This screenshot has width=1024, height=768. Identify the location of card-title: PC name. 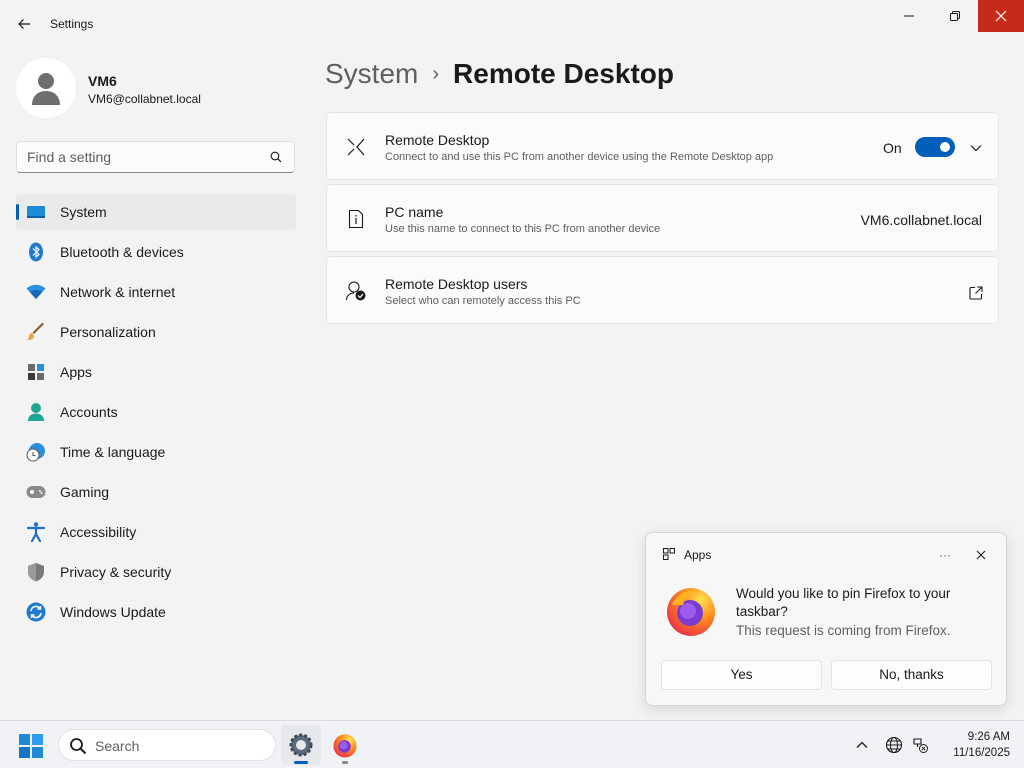
(414, 212).